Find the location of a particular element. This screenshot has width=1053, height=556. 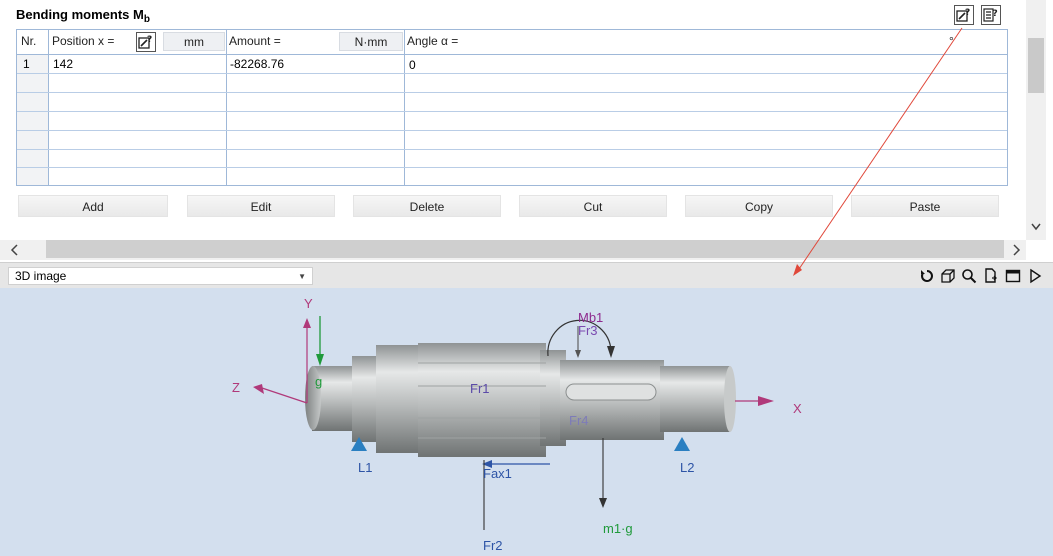

horizontal-scrollbar-thumb is located at coordinates (525, 249).